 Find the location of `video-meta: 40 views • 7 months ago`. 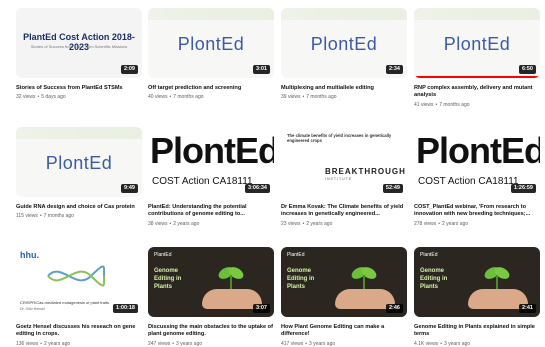

video-meta: 40 views • 7 months ago is located at coordinates (211, 97).